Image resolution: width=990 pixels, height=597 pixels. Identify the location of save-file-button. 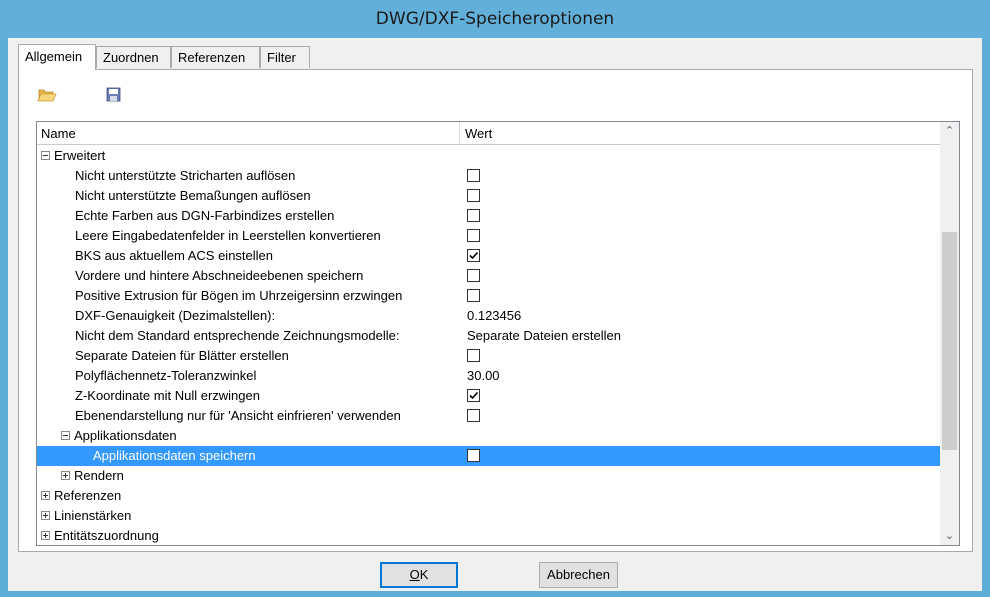
(113, 94).